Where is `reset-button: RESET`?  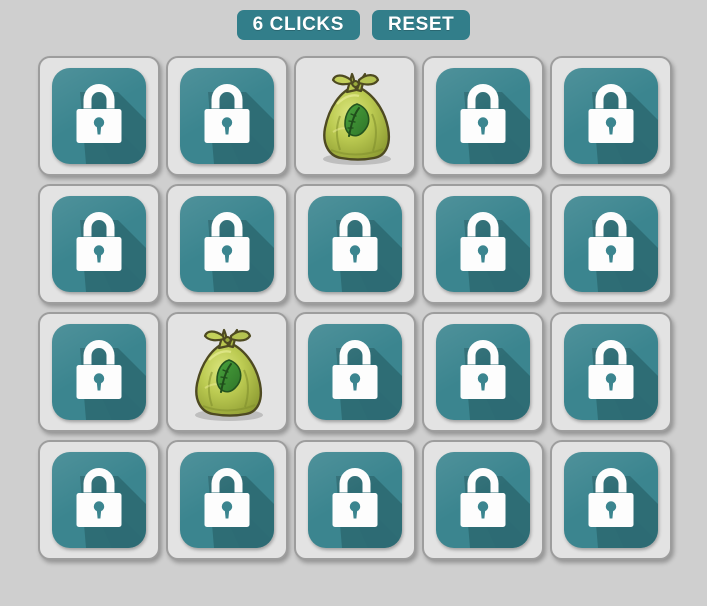 reset-button: RESET is located at coordinates (421, 25).